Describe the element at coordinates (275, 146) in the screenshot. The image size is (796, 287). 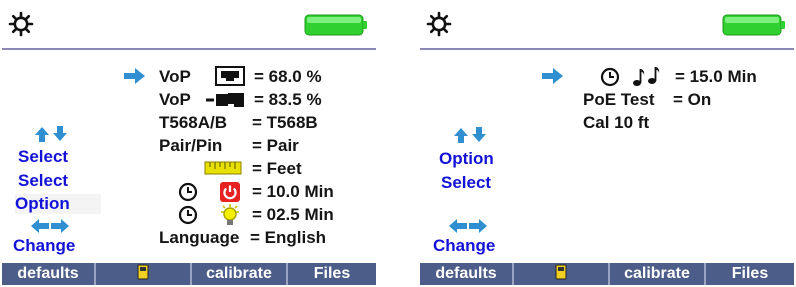
I see `pair-pin-value: = Pair` at that location.